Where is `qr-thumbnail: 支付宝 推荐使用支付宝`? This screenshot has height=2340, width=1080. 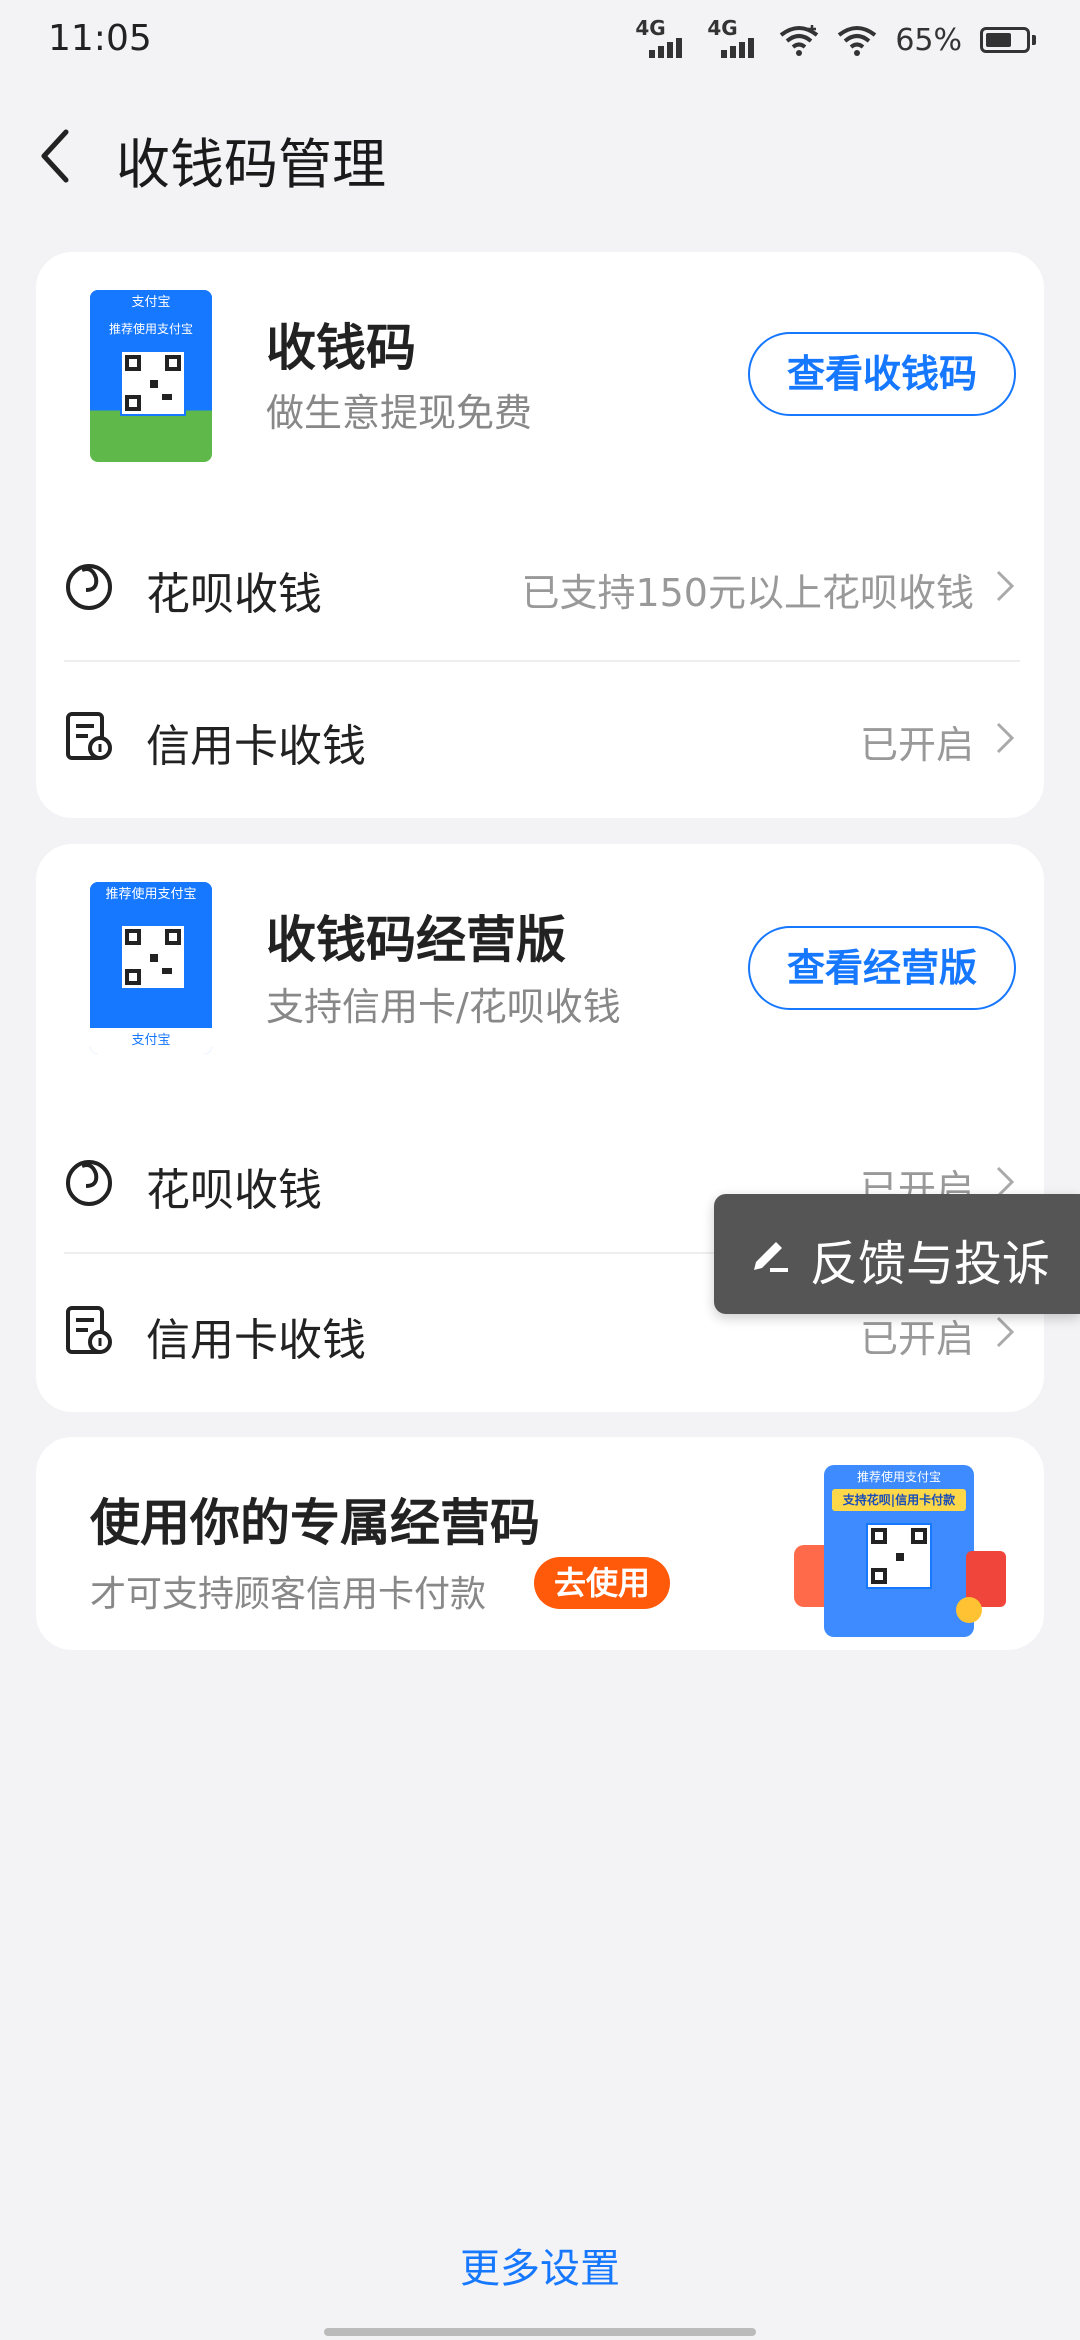 qr-thumbnail: 支付宝 推荐使用支付宝 is located at coordinates (151, 376).